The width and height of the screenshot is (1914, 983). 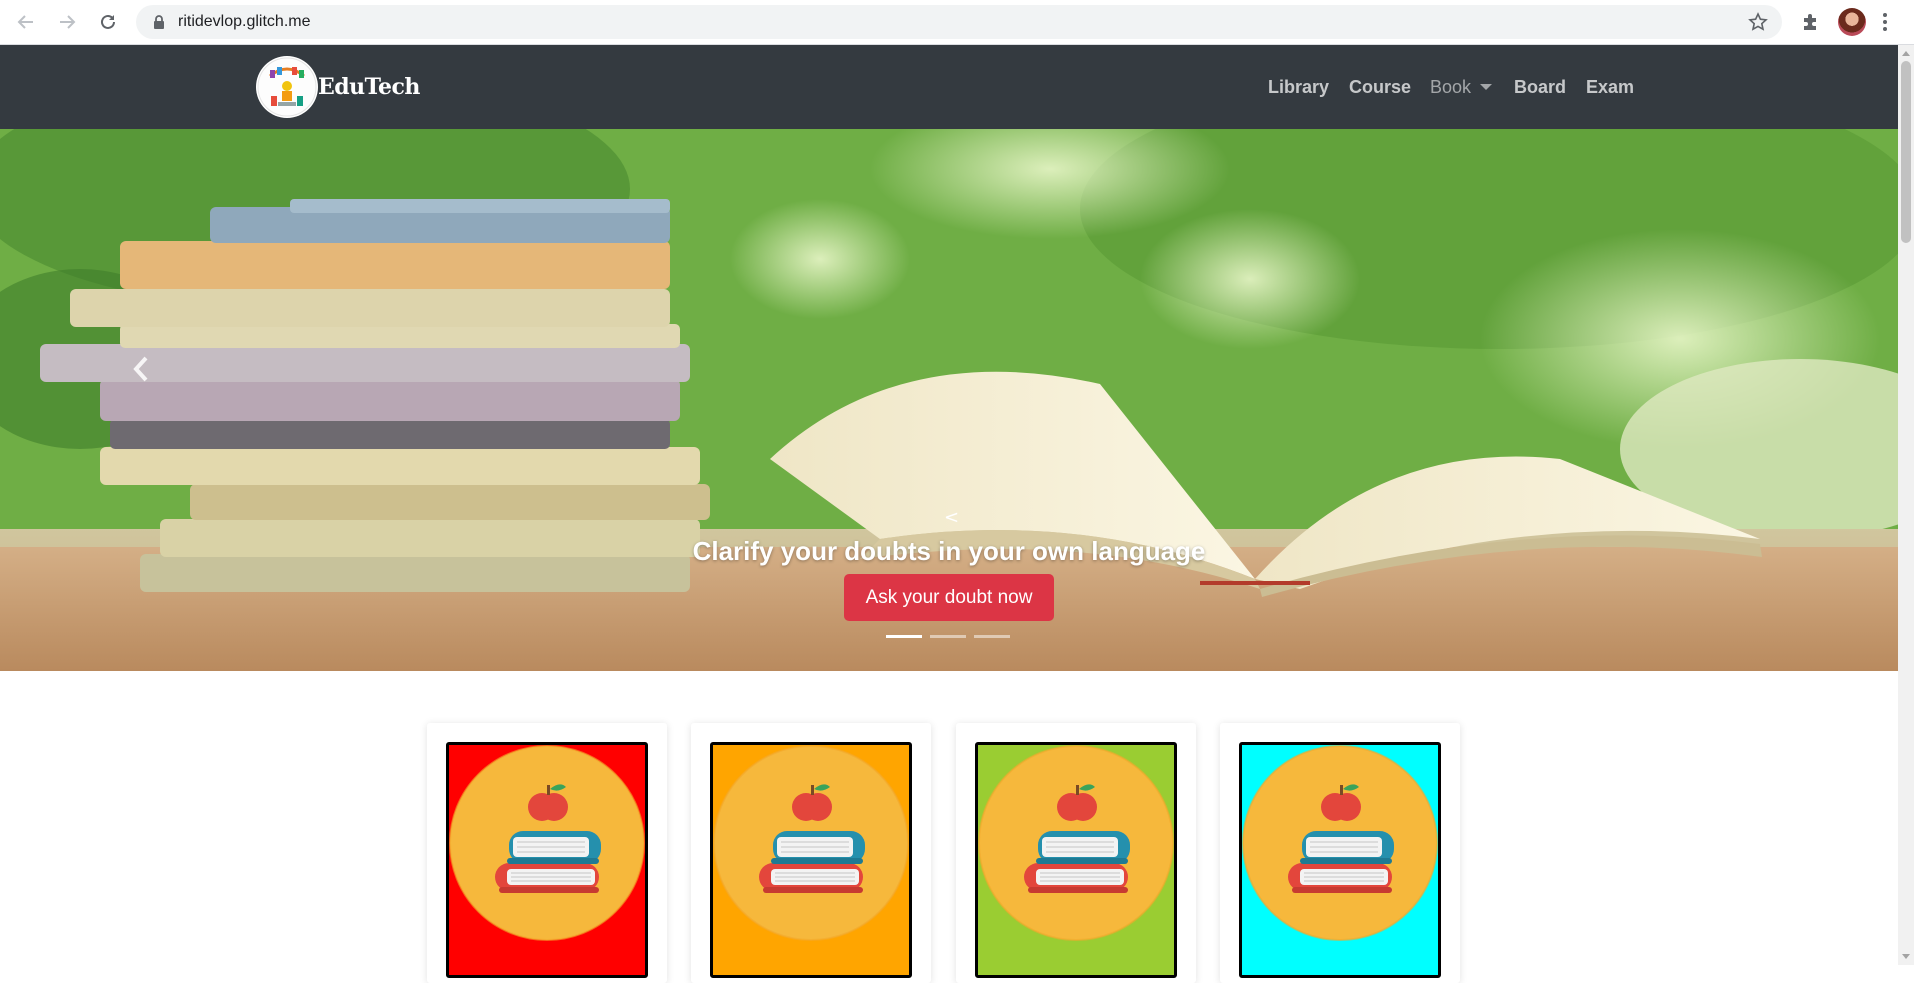 I want to click on chevron-left-icon, so click(x=140, y=369).